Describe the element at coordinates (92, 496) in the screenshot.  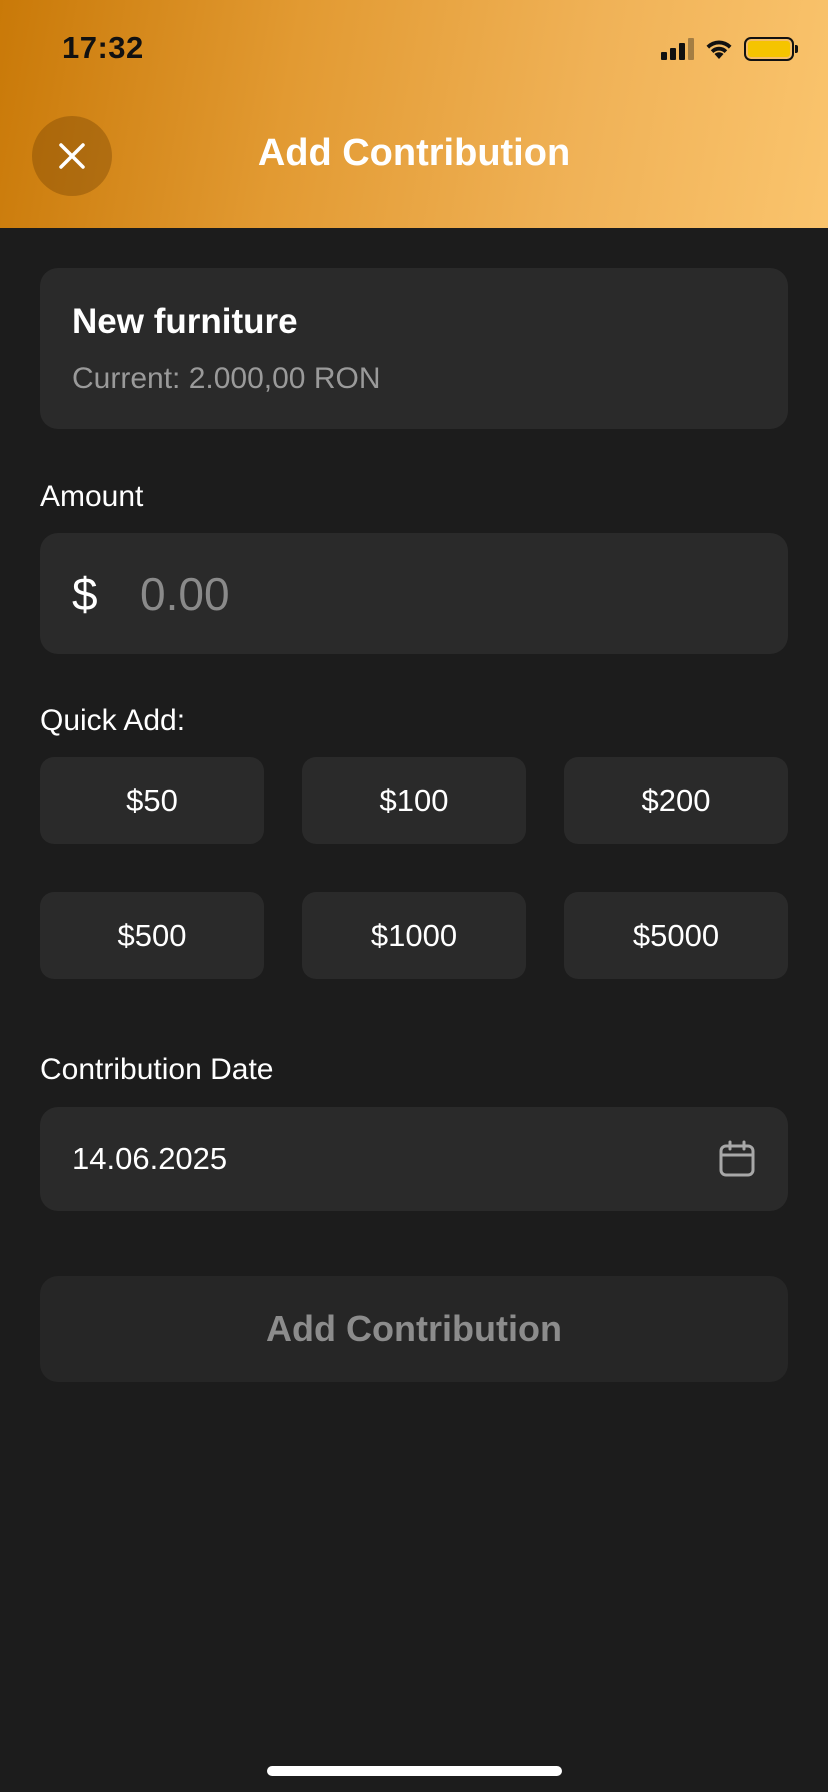
I see `amount-label: Amount` at that location.